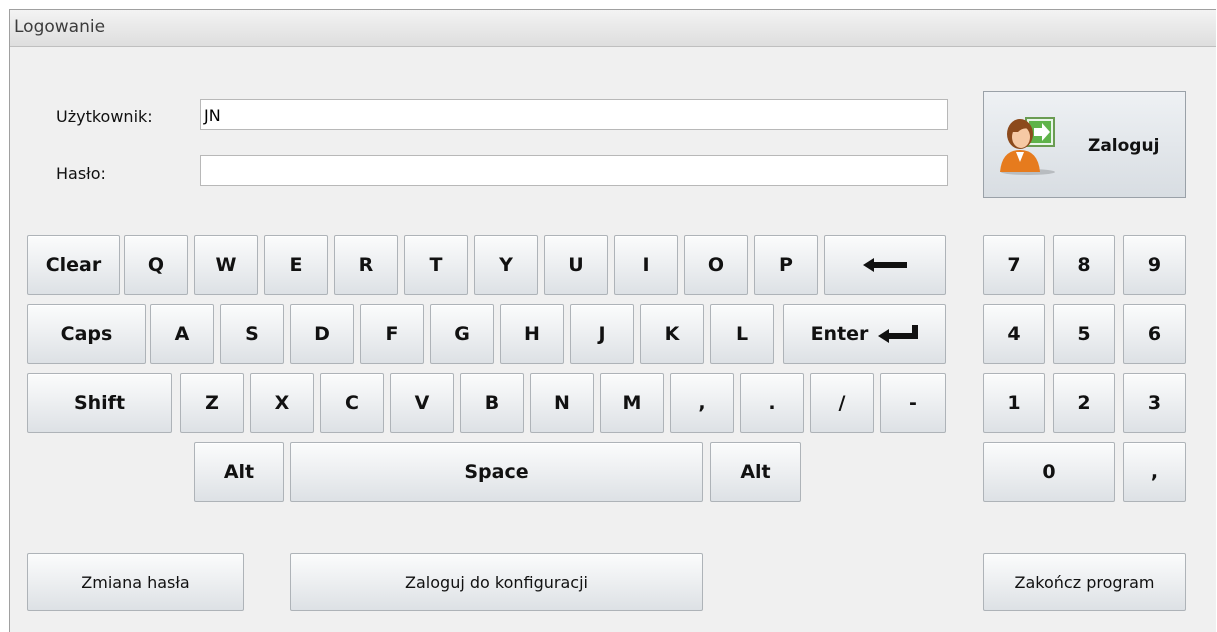 The height and width of the screenshot is (632, 1217). I want to click on numpad-0: 0, so click(1049, 472).